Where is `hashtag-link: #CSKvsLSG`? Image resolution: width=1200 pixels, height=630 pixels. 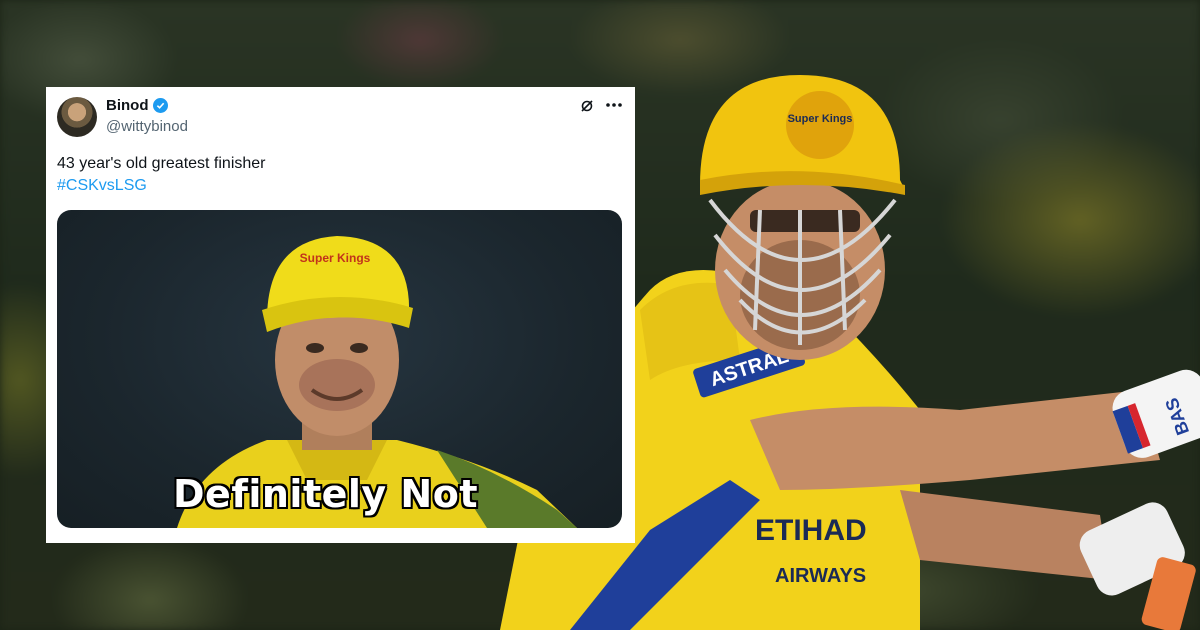 hashtag-link: #CSKvsLSG is located at coordinates (161, 186).